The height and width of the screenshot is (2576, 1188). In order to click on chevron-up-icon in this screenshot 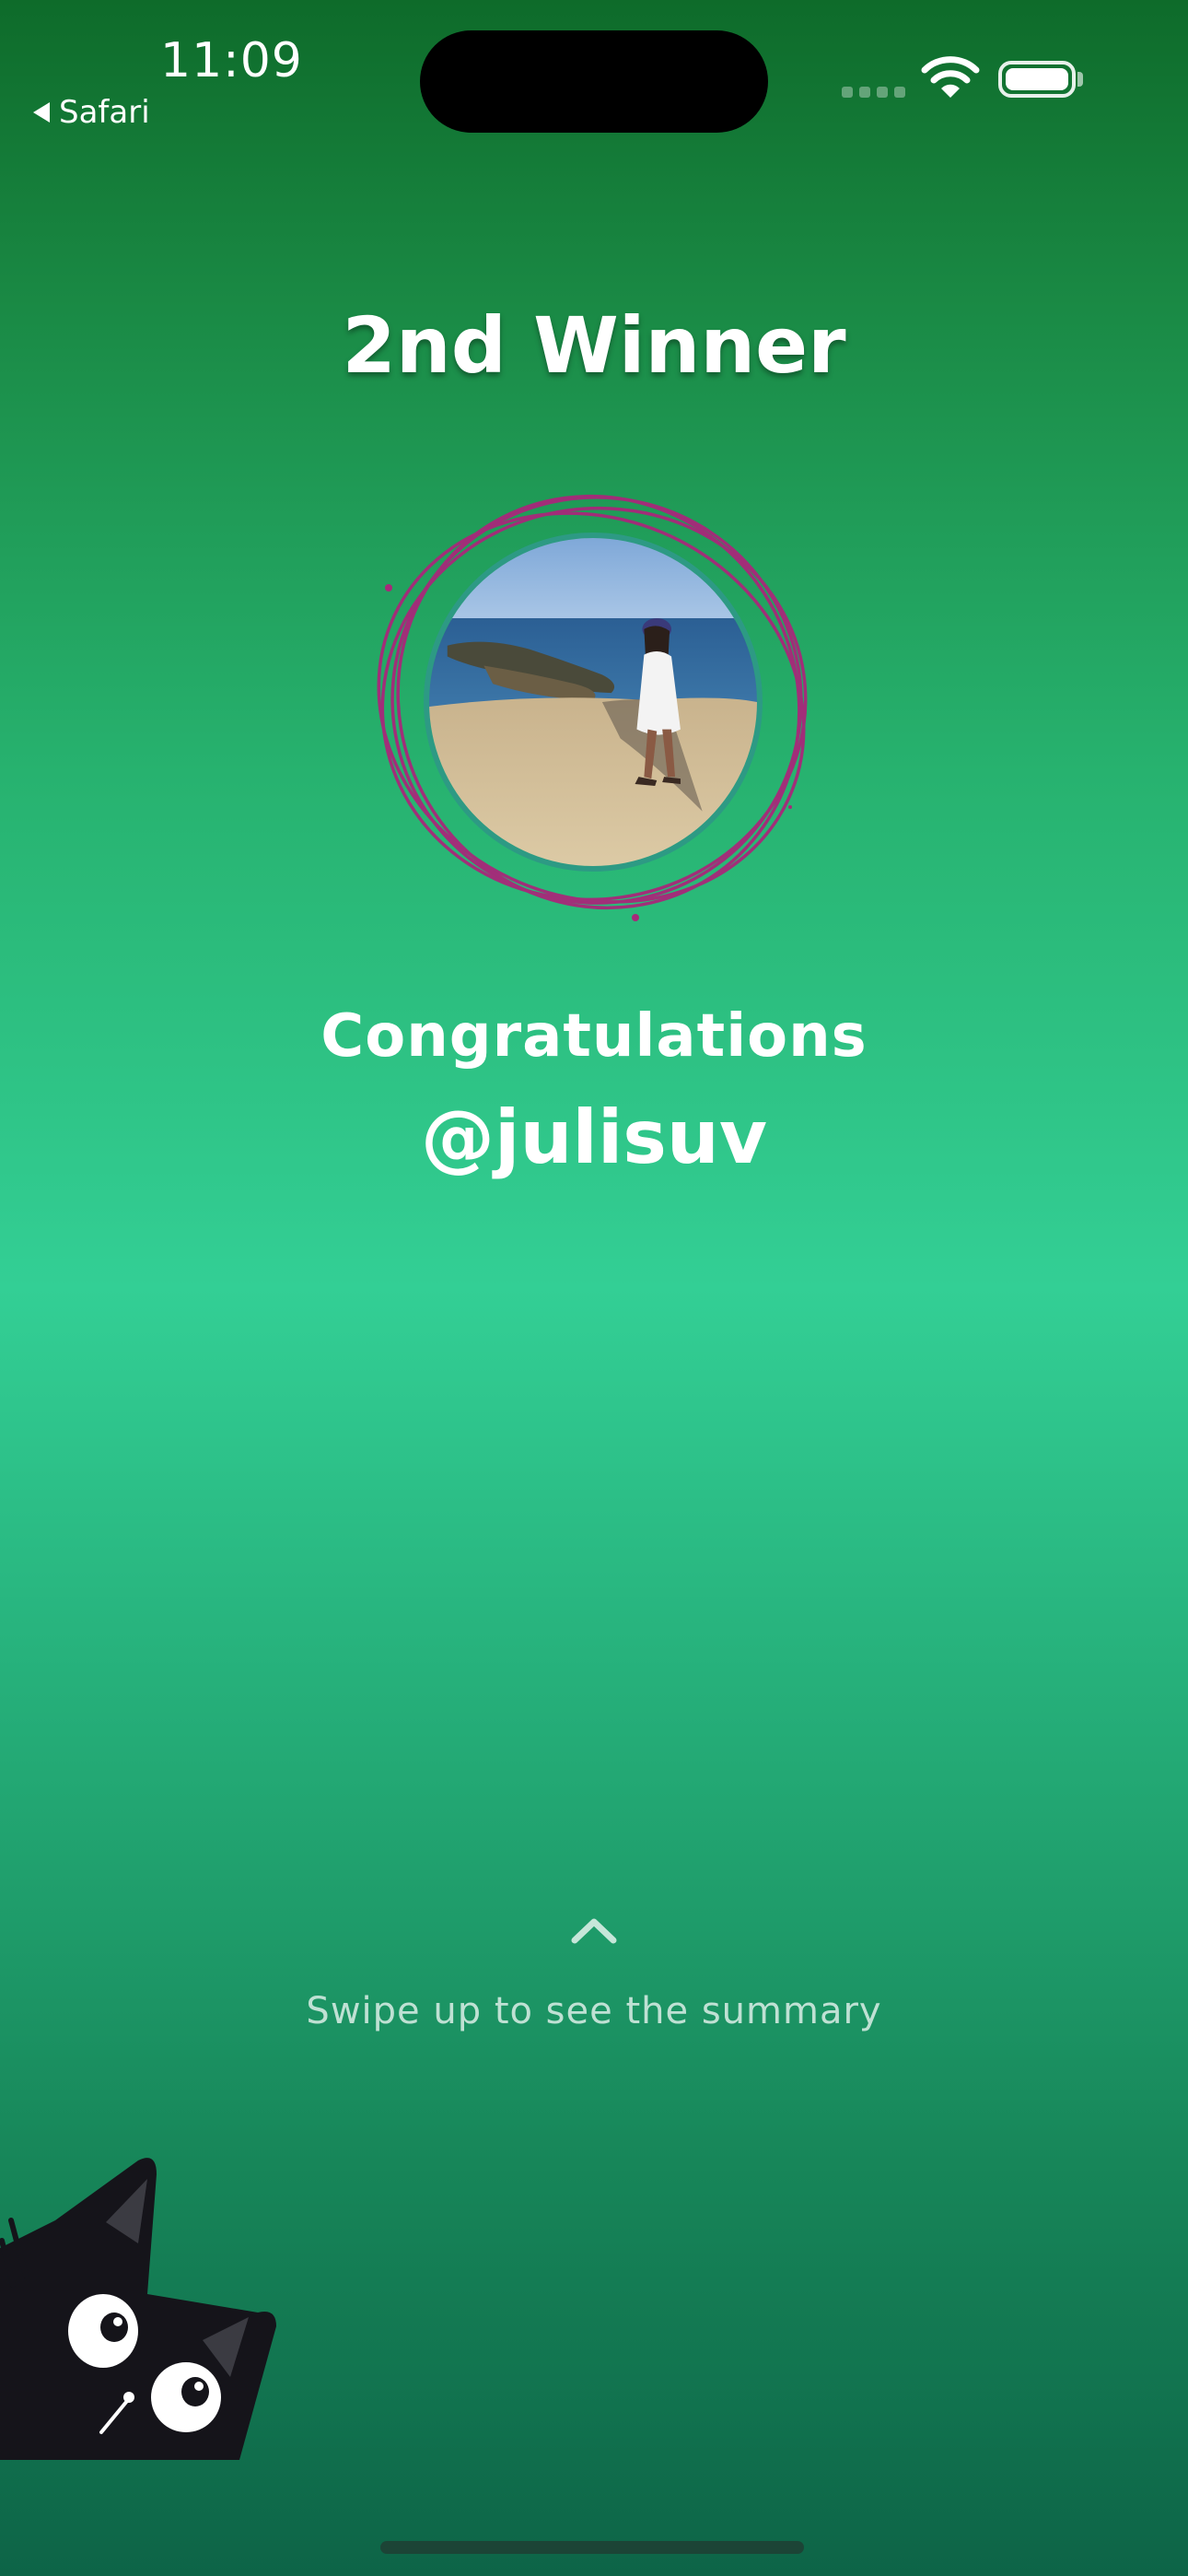, I will do `click(594, 1930)`.